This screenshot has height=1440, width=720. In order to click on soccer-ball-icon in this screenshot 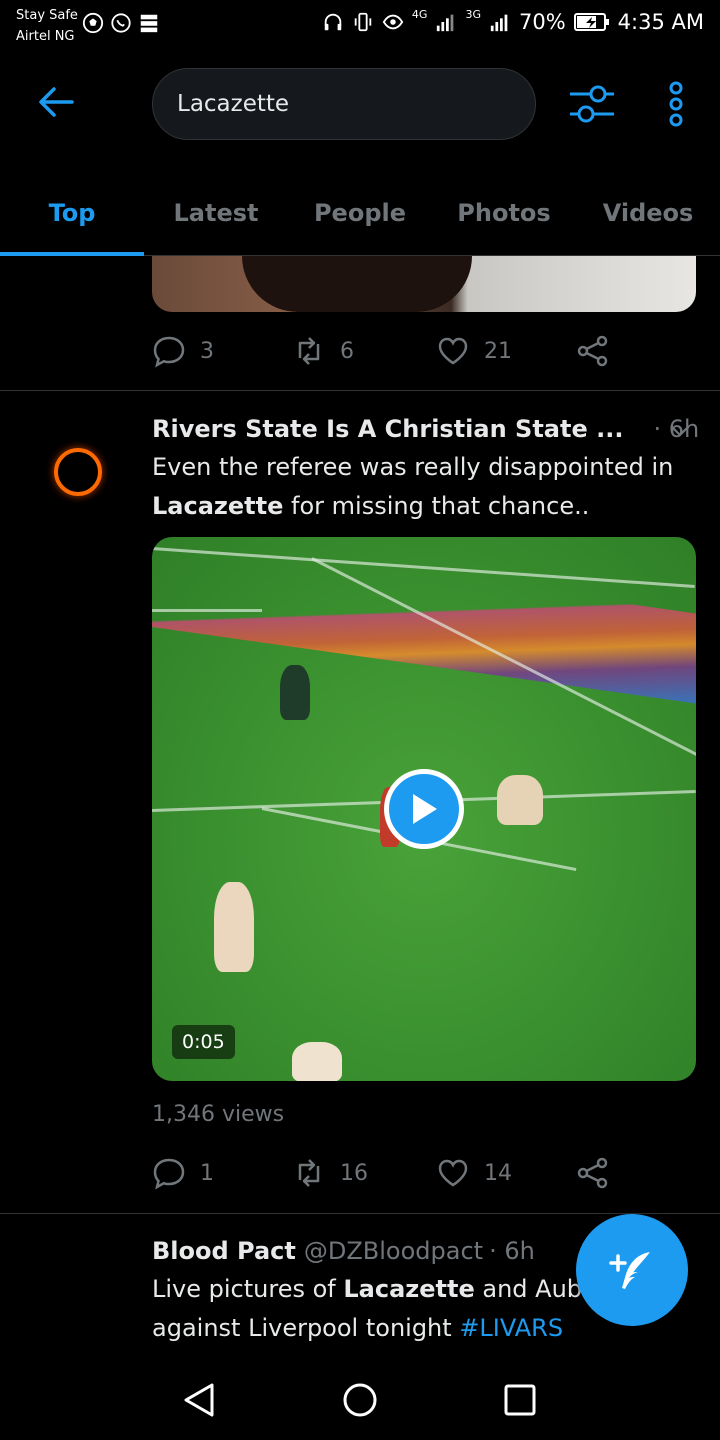, I will do `click(93, 23)`.